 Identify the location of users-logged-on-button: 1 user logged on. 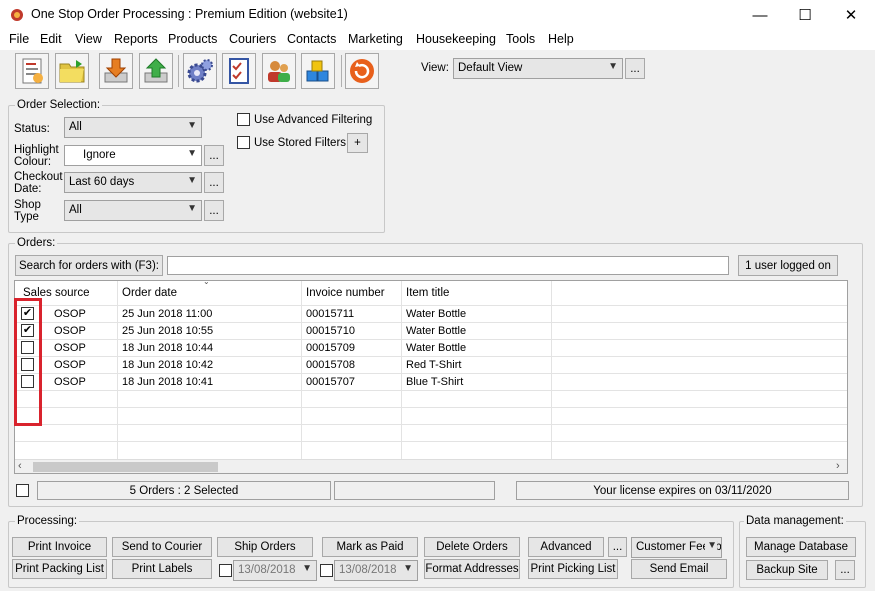
(788, 265).